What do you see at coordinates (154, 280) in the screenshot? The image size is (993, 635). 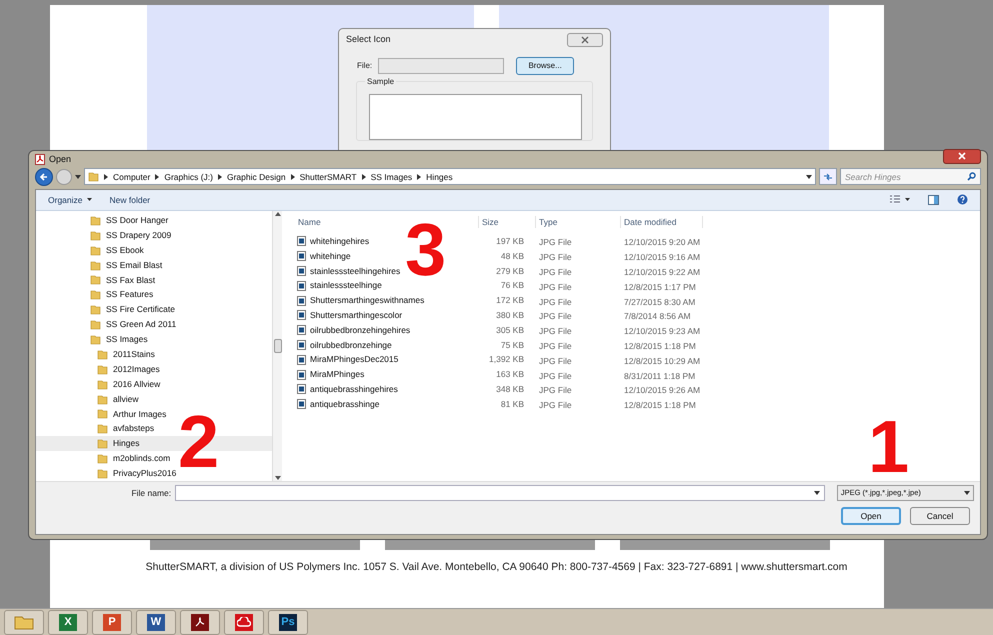 I see `tree-item: SS Fax Blast` at bounding box center [154, 280].